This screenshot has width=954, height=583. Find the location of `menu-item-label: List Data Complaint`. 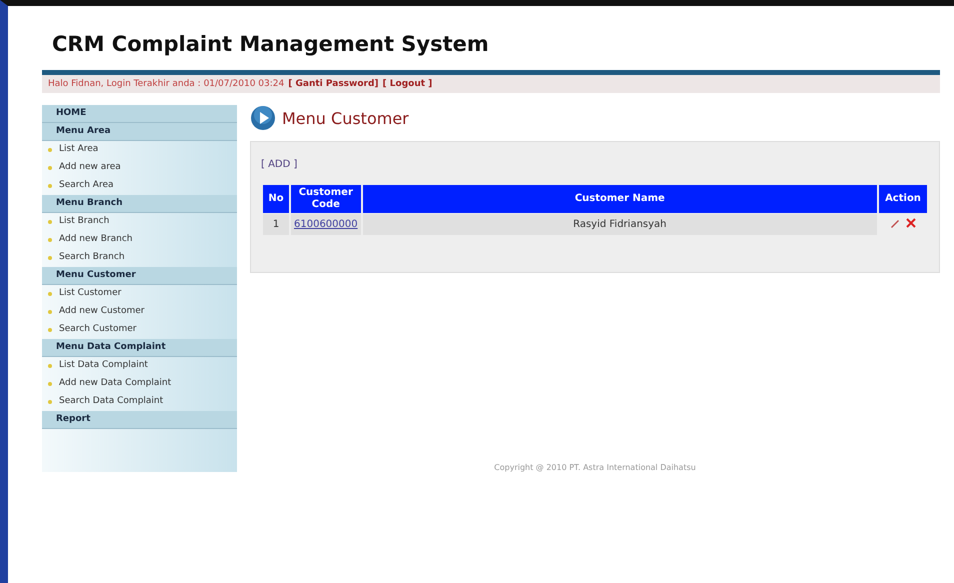

menu-item-label: List Data Complaint is located at coordinates (103, 365).